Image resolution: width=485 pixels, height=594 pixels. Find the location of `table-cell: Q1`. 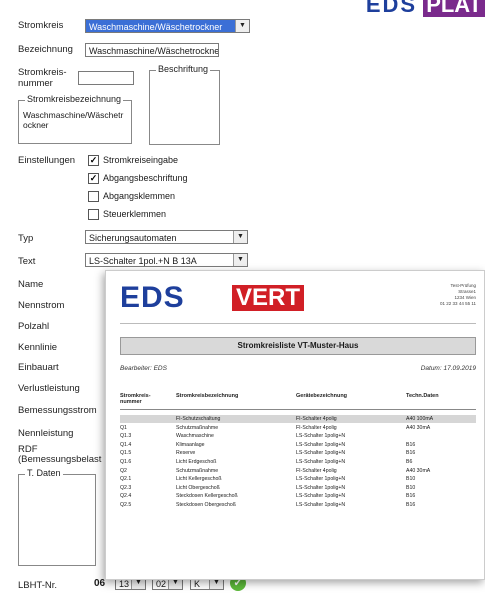

table-cell: Q1 is located at coordinates (123, 427).